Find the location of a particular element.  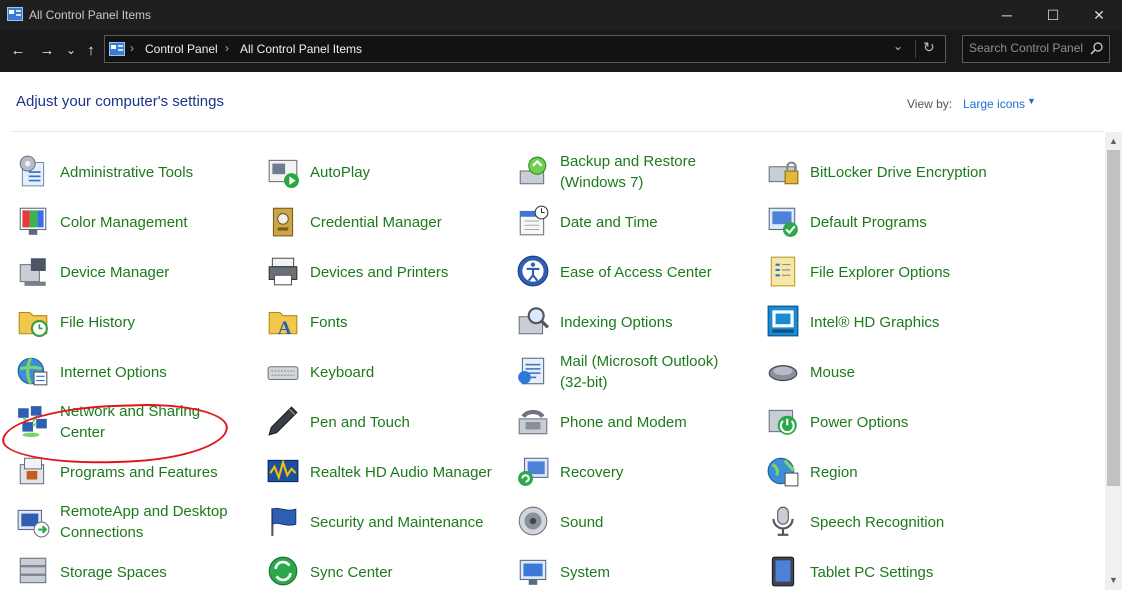

cp-item-label: Credential Manager is located at coordinates (405, 222).